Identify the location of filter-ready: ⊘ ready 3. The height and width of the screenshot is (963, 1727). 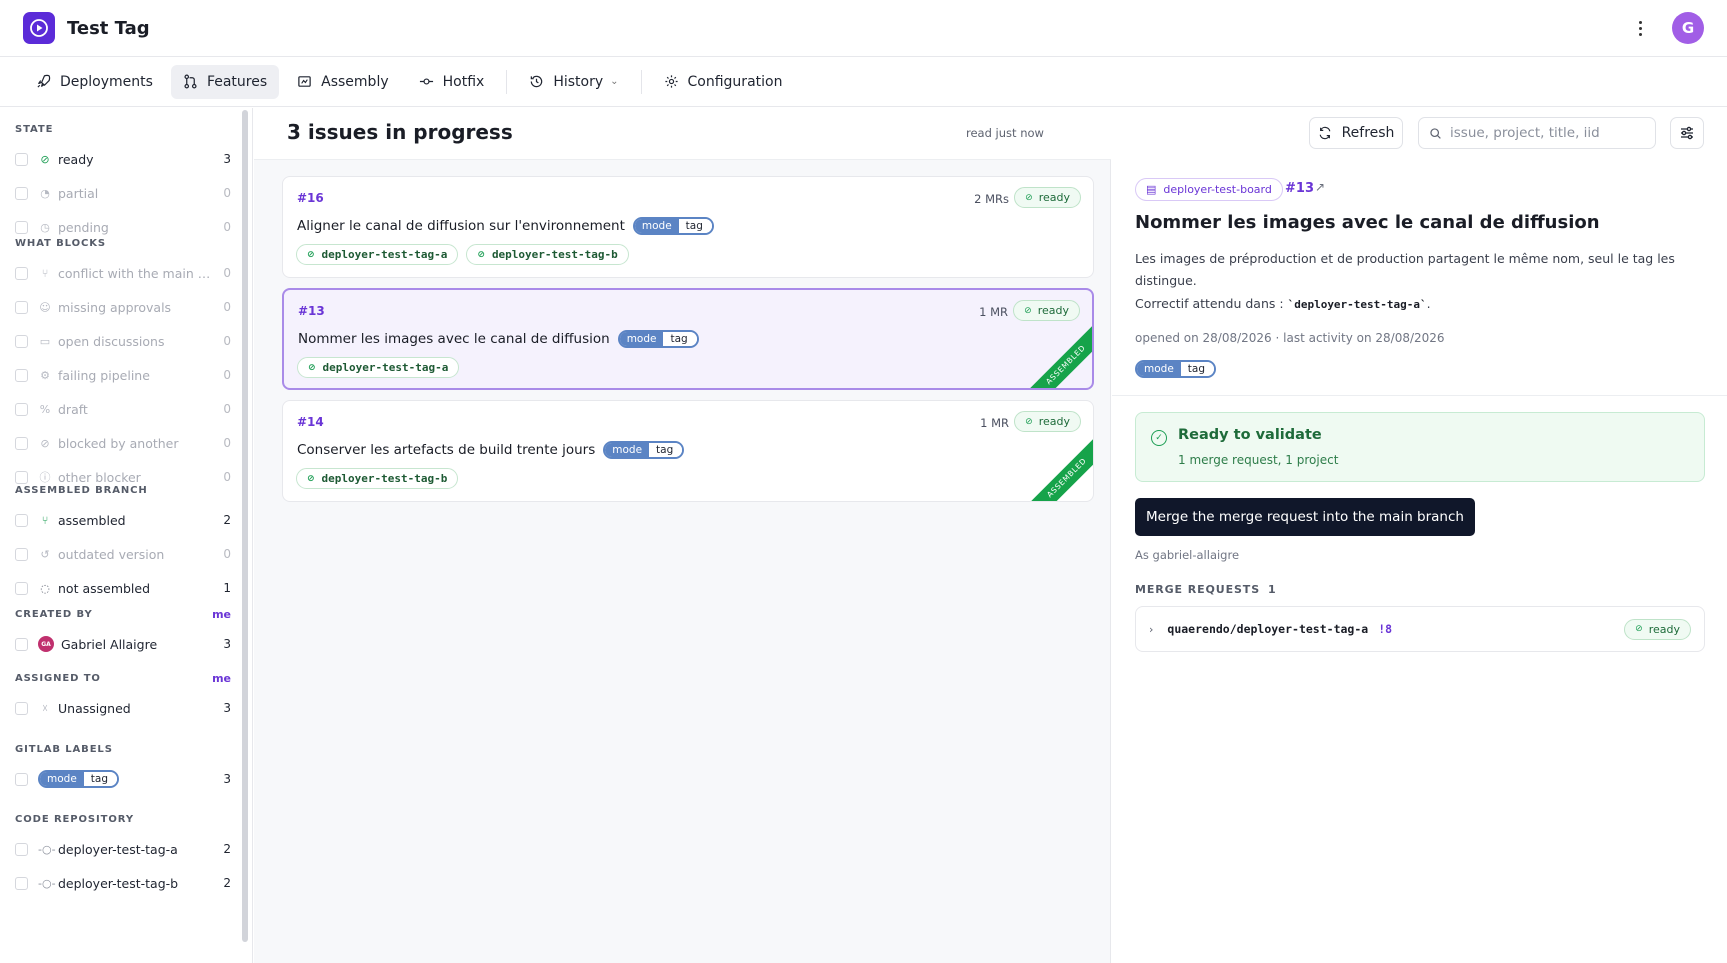
(123, 159).